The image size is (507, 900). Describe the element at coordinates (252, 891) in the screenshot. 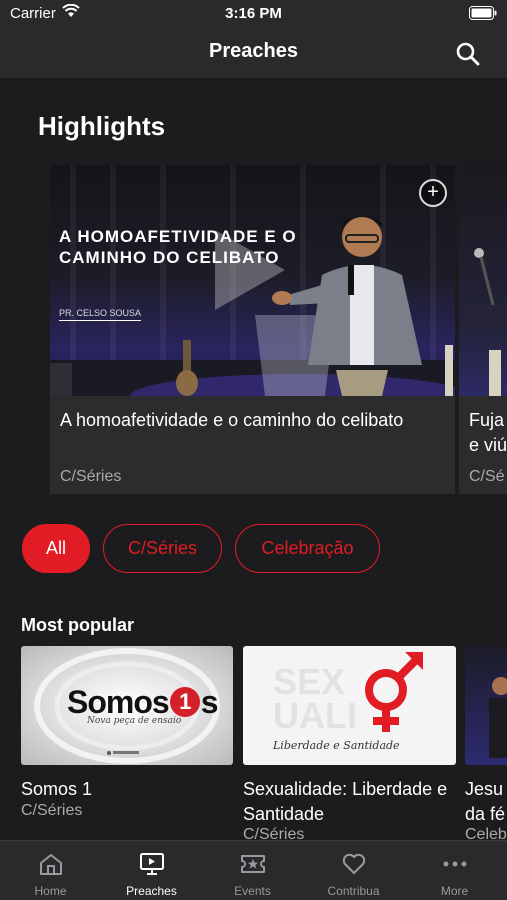

I see `tab-label: Events` at that location.